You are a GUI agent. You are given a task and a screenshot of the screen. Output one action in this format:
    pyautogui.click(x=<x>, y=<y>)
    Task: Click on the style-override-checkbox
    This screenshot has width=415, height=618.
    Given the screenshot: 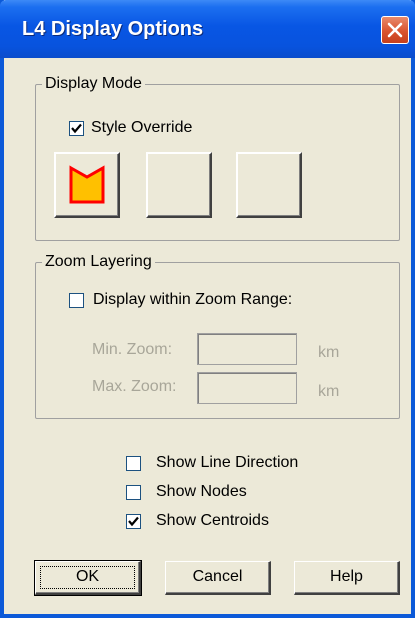 What is the action you would take?
    pyautogui.click(x=76, y=128)
    